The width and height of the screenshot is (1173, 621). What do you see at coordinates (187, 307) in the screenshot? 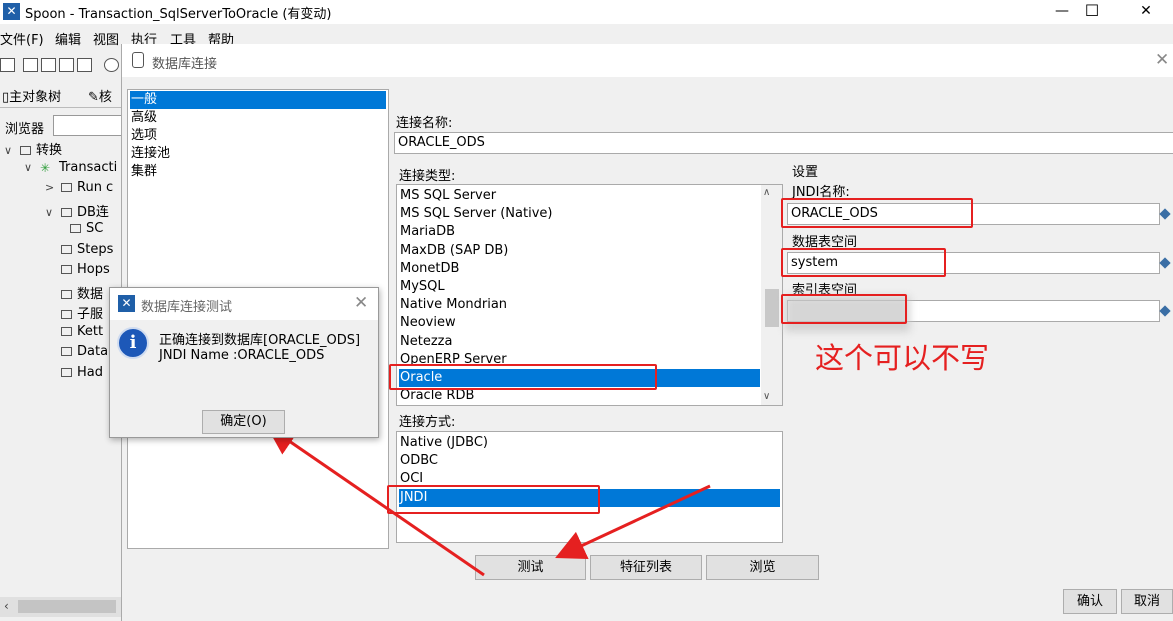
I see `test-dialog-title: 数据库连接测试` at bounding box center [187, 307].